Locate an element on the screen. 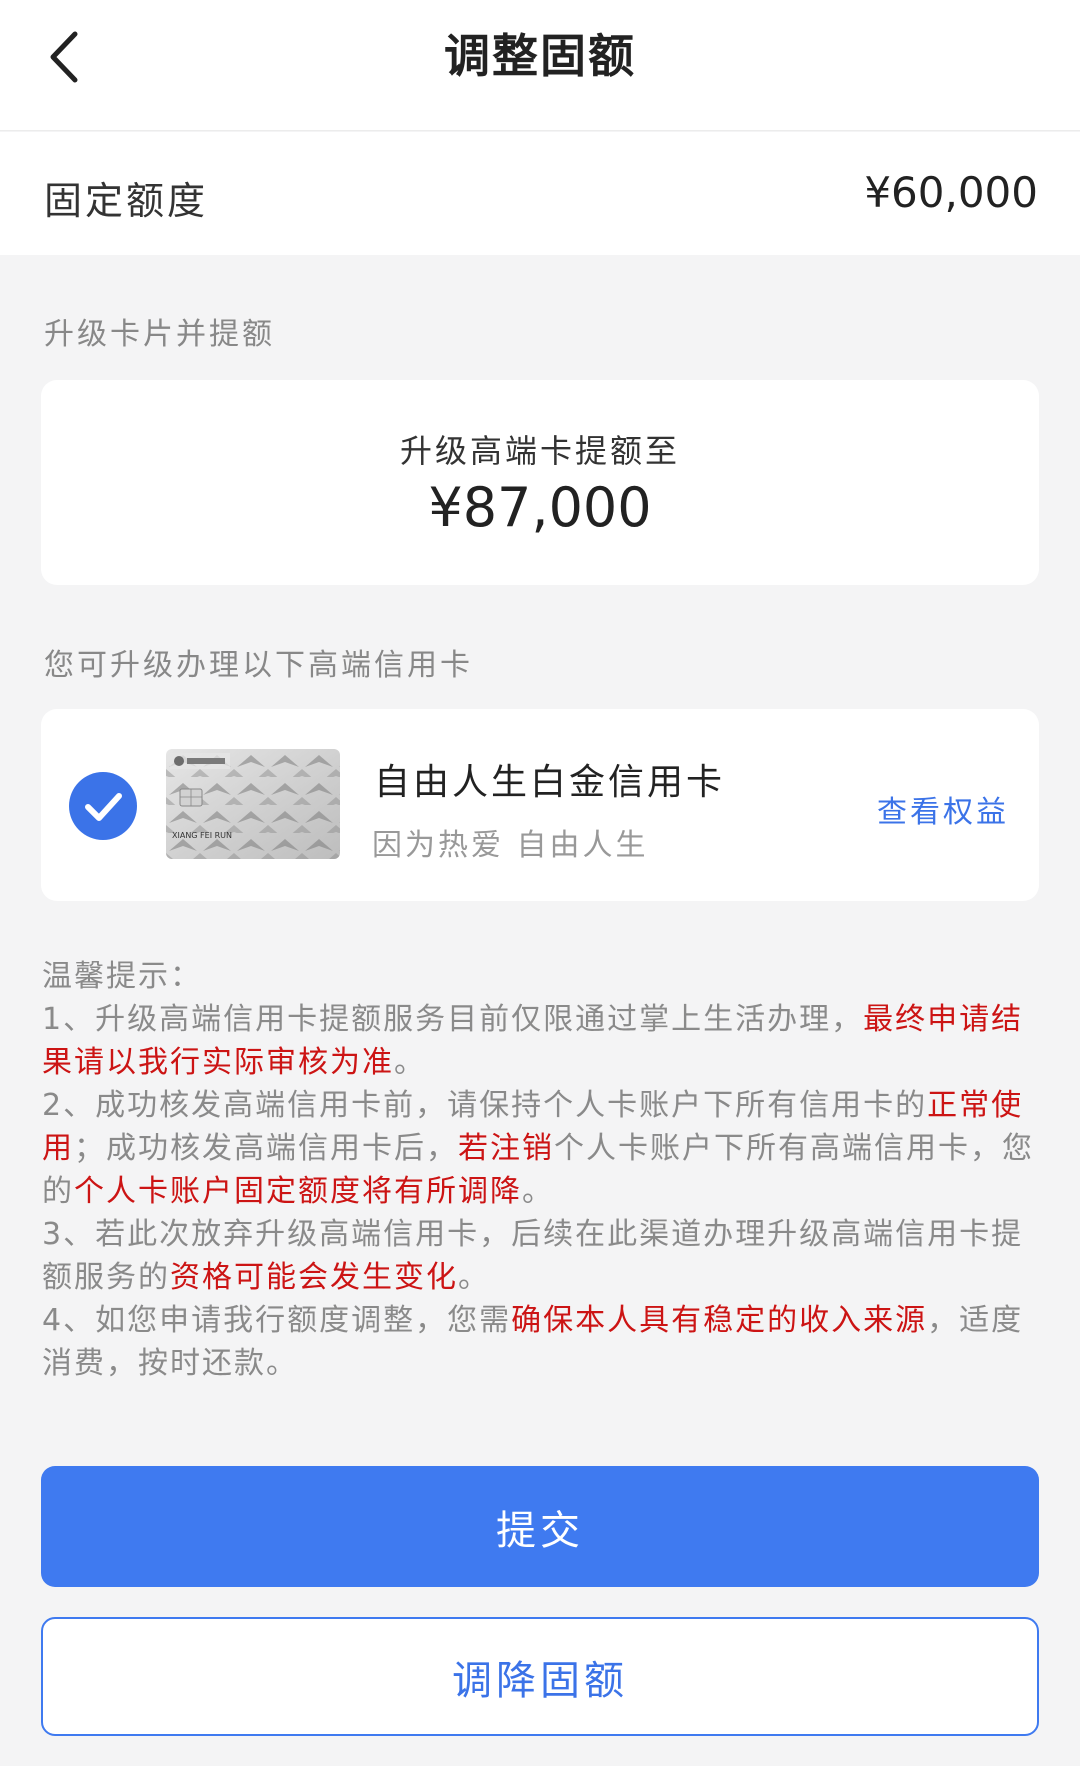  fixed-limit-row: 固定额度 ¥60,000 is located at coordinates (540, 193).